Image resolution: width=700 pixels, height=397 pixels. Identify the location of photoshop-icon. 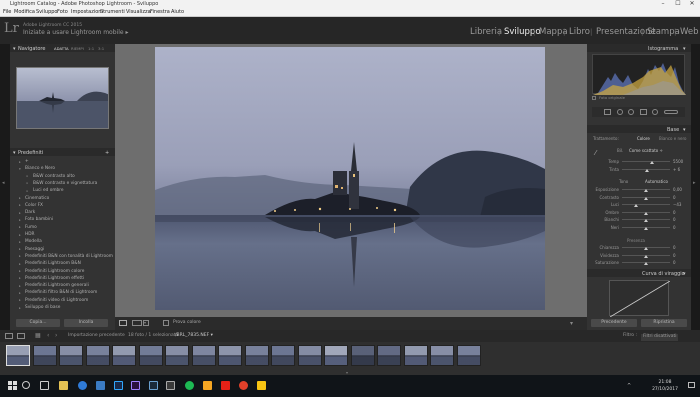
(118, 385).